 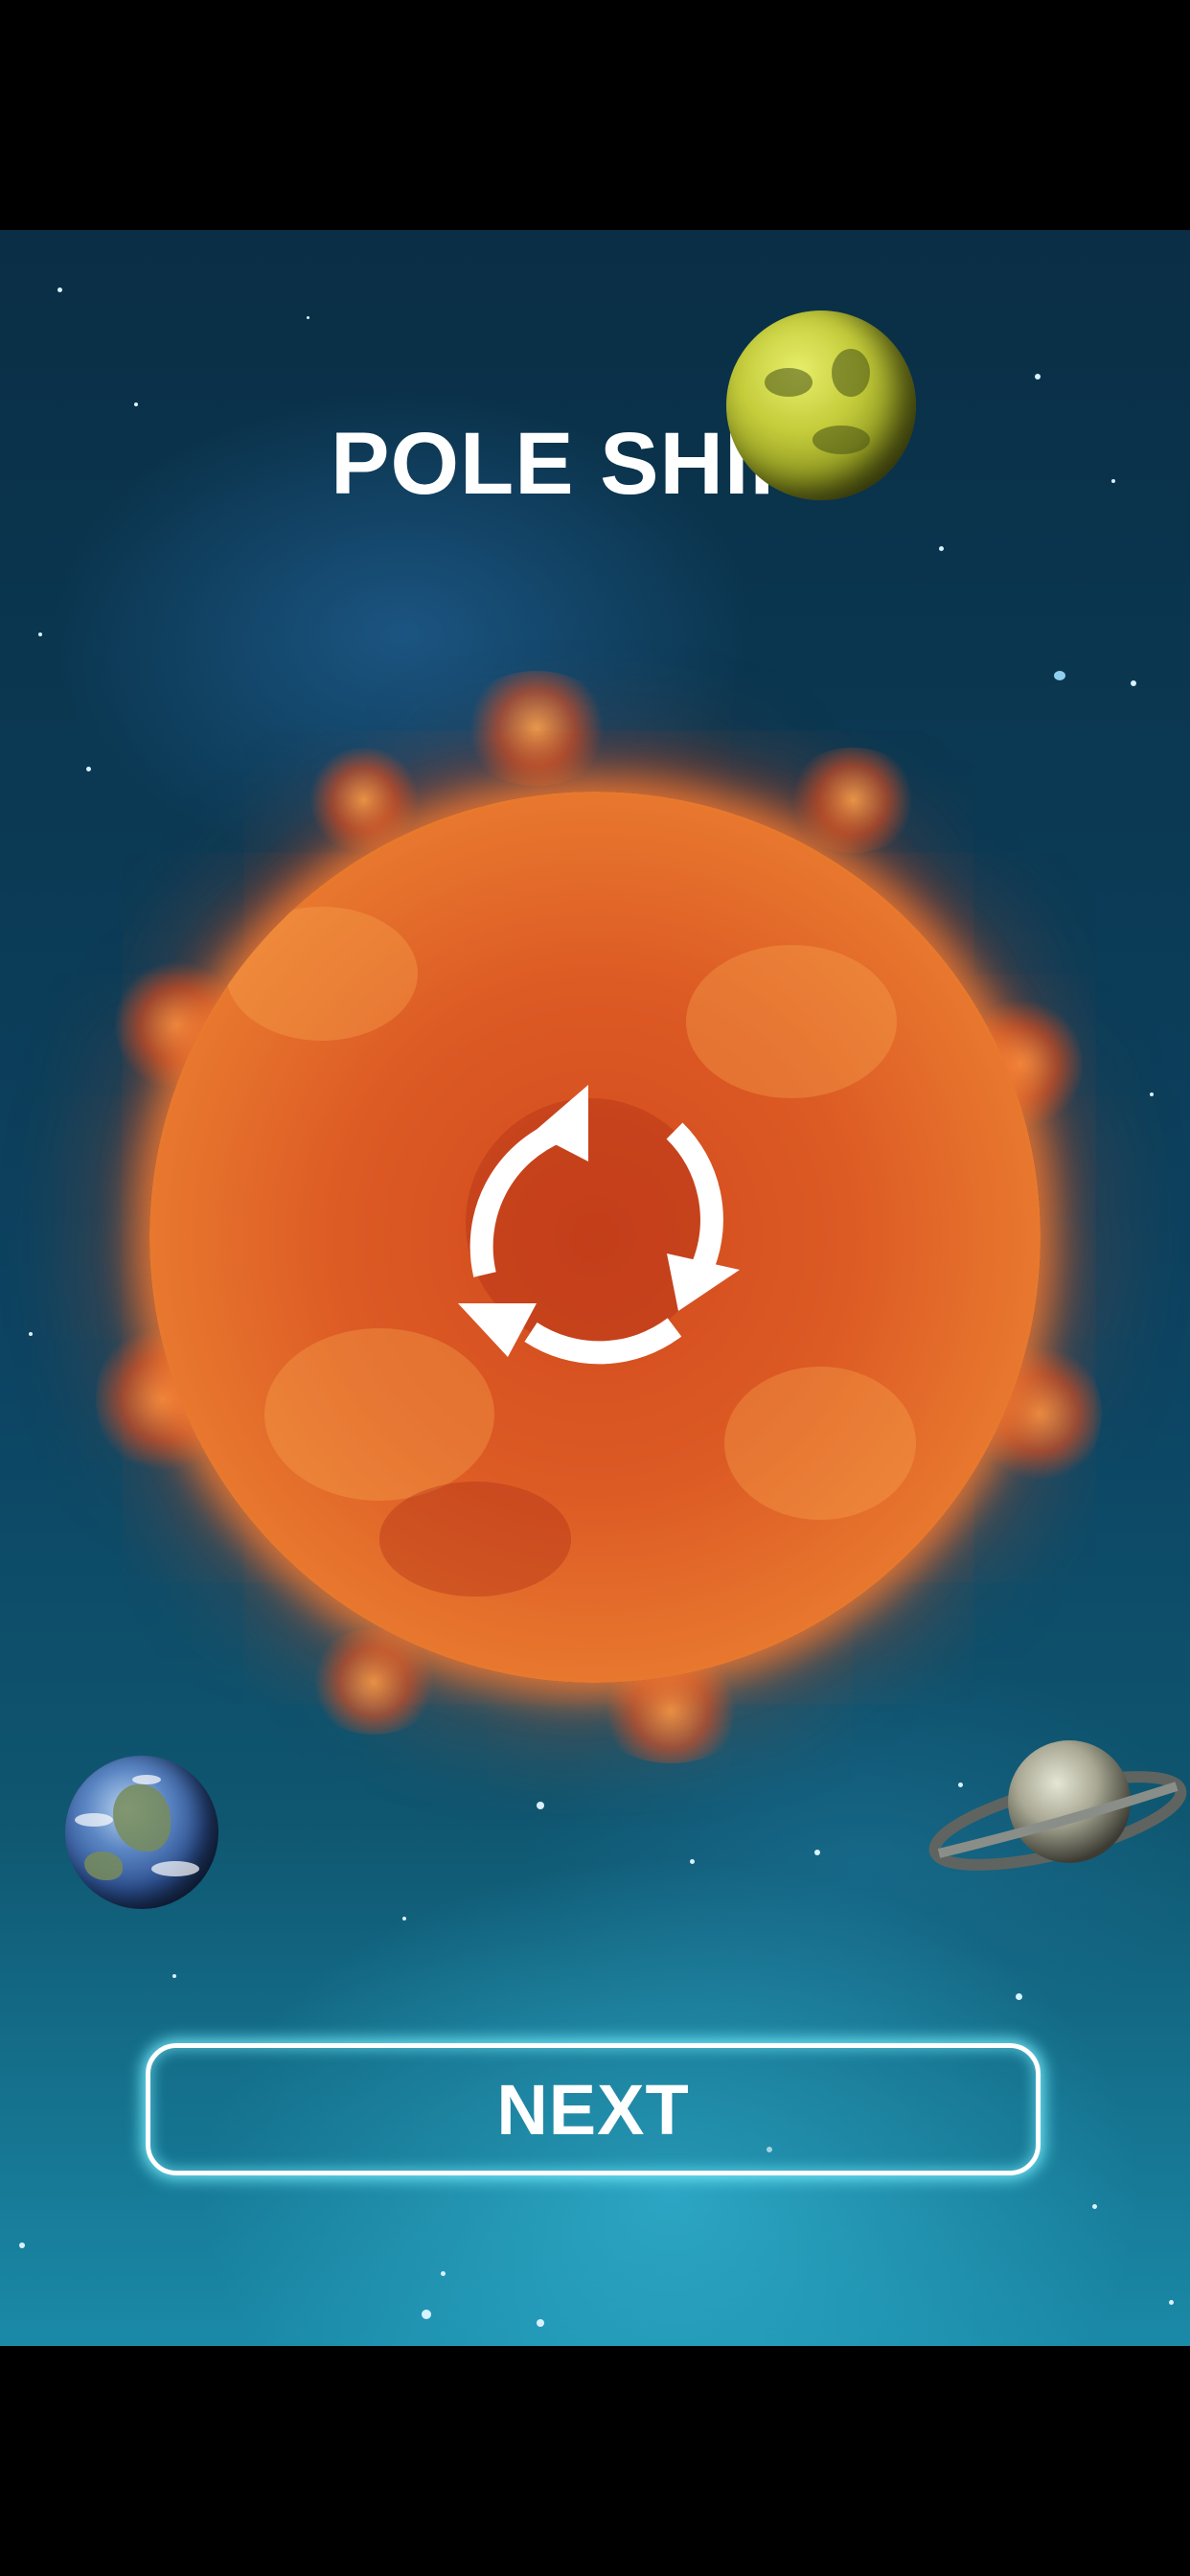 I want to click on next-button: NEXT, so click(x=593, y=2109).